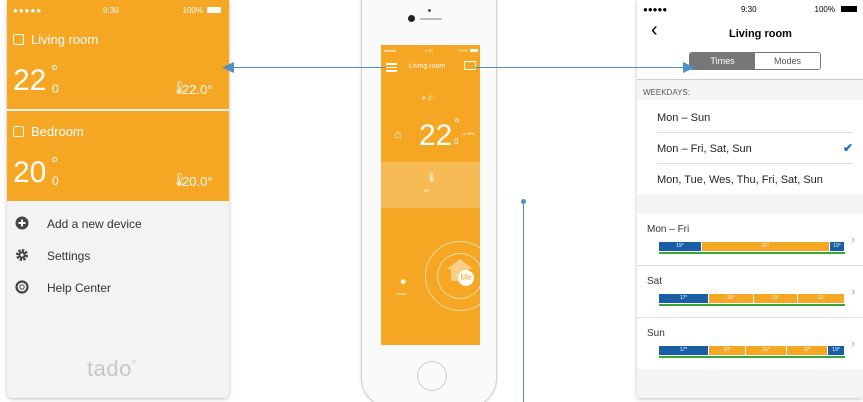 Image resolution: width=863 pixels, height=402 pixels. Describe the element at coordinates (30, 172) in the screenshot. I see `room-temperature: 20` at that location.